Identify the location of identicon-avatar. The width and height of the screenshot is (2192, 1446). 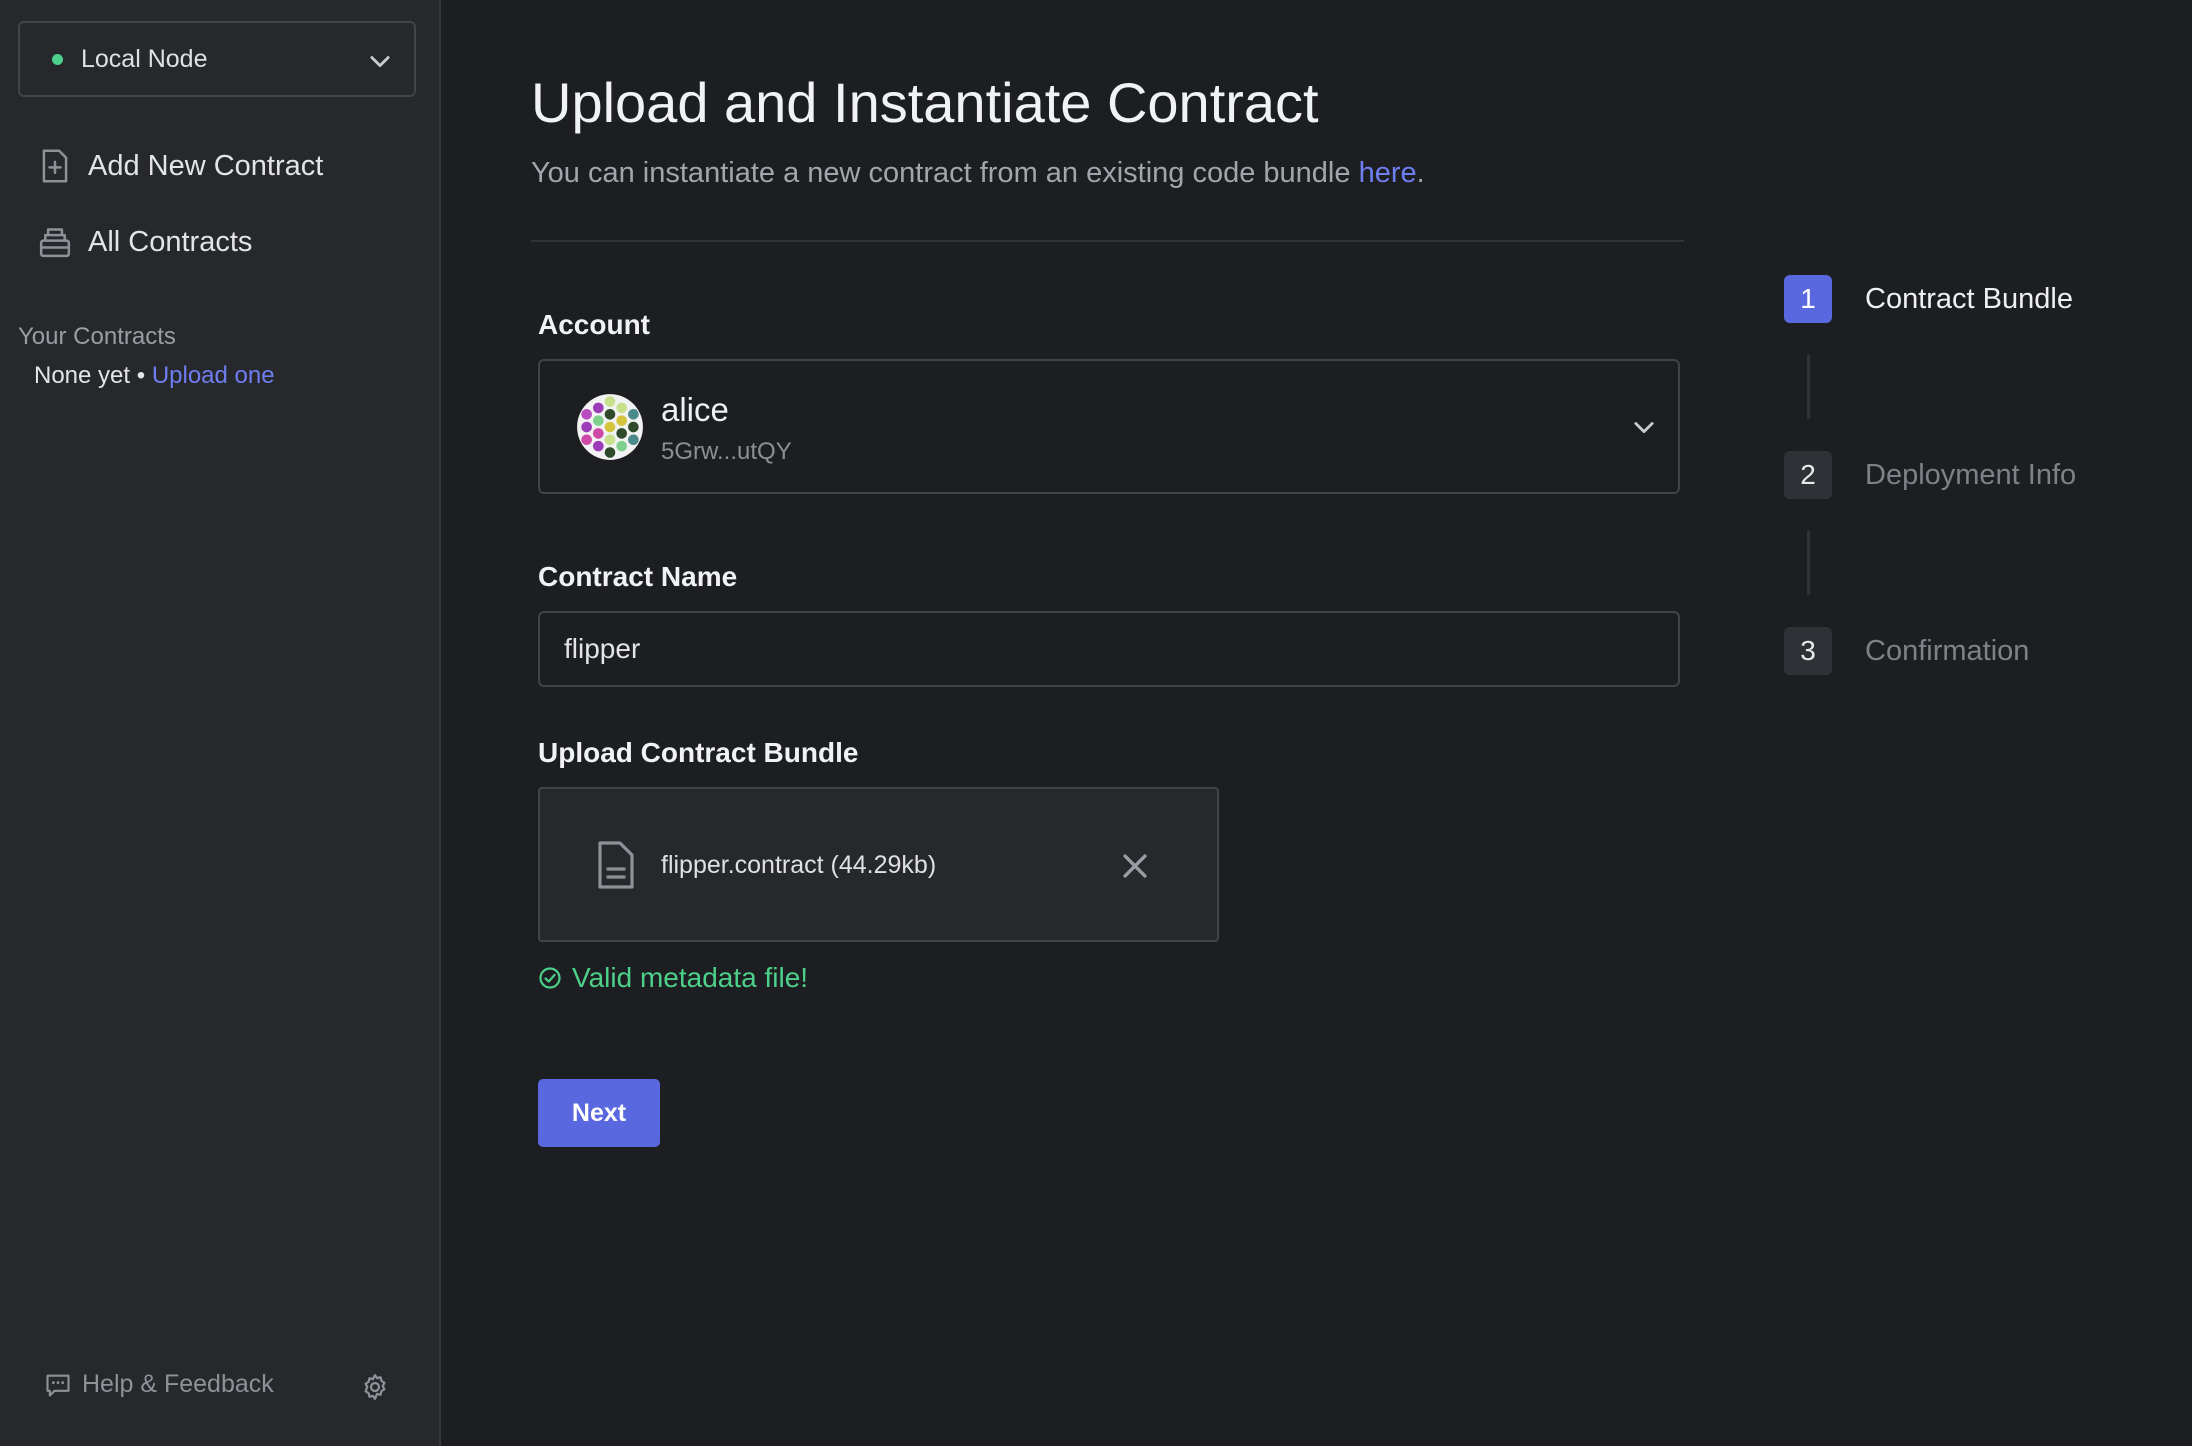
(610, 427).